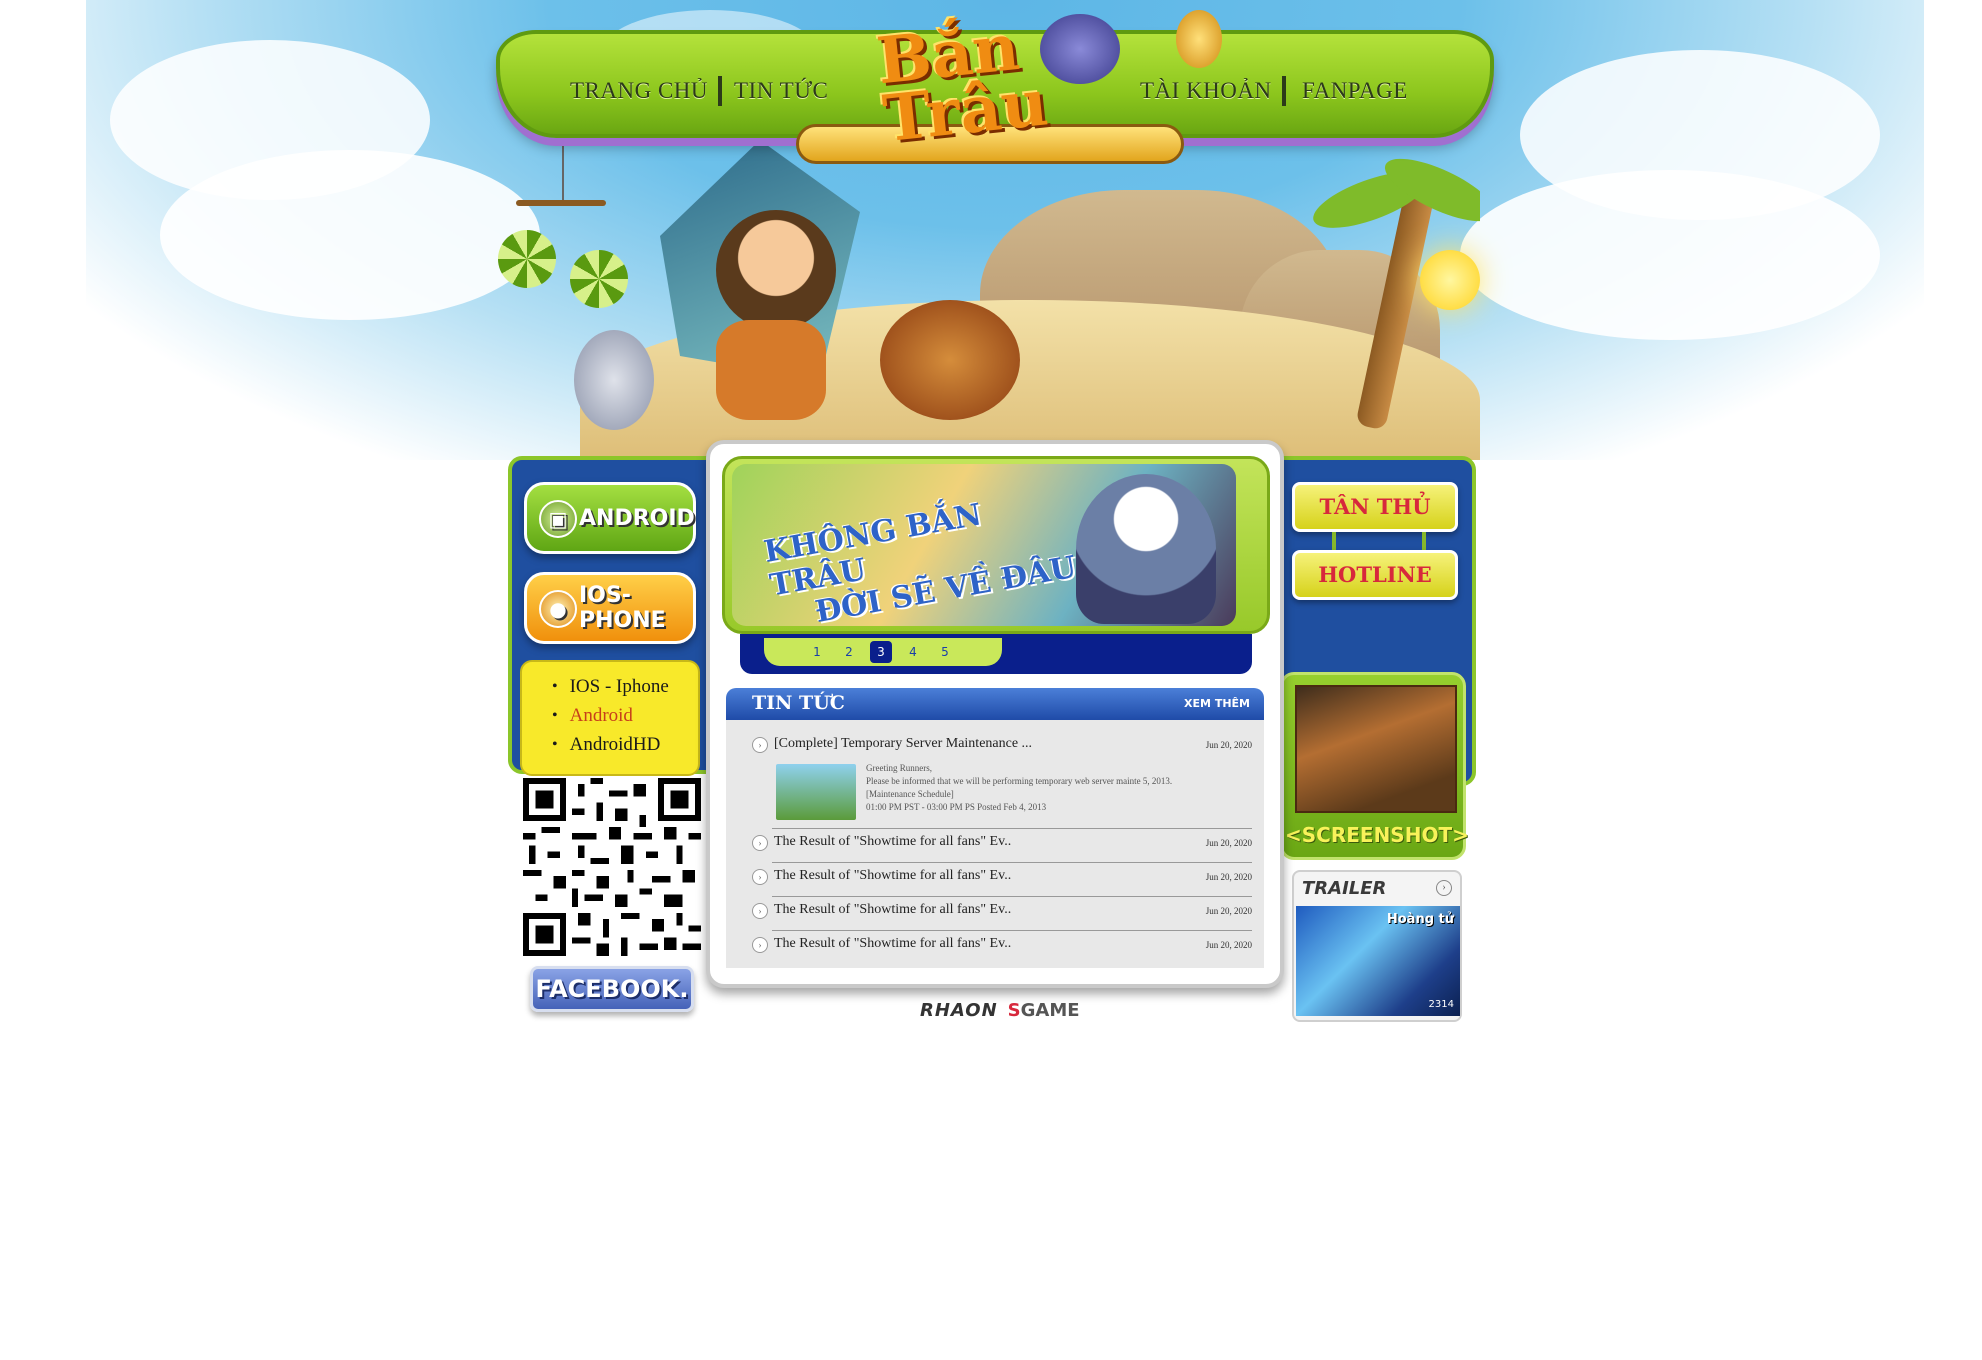  What do you see at coordinates (1377, 835) in the screenshot?
I see `screenshot-label: <SCREENSHOT>` at bounding box center [1377, 835].